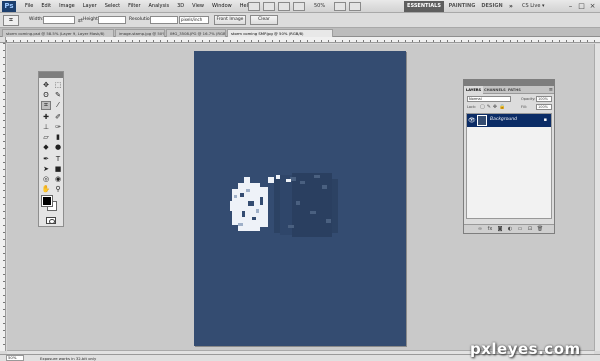 The image size is (600, 361). I want to click on menu-file: File, so click(29, 6).